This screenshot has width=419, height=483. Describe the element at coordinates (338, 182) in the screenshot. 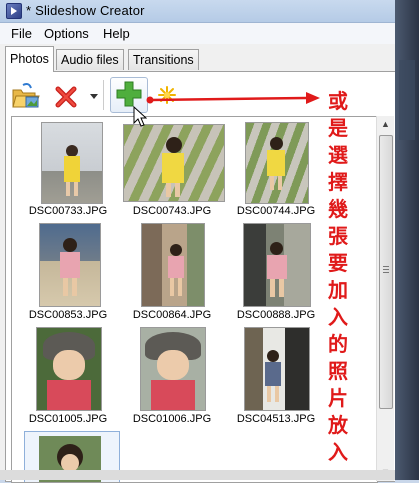

I see `annotation-char: 擇` at that location.